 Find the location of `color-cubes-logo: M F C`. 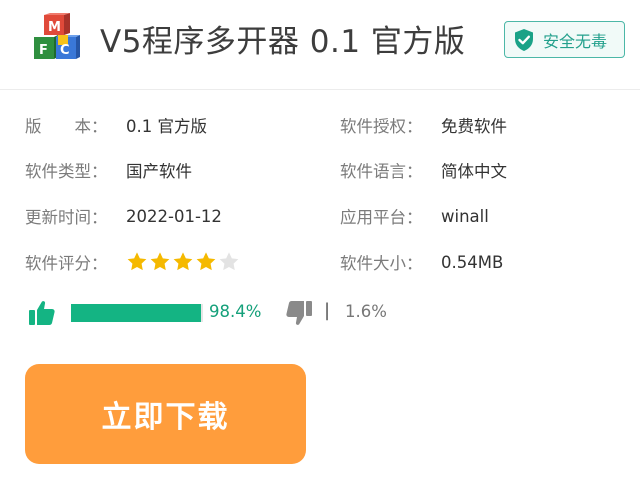

color-cubes-logo: M F C is located at coordinates (57, 36).